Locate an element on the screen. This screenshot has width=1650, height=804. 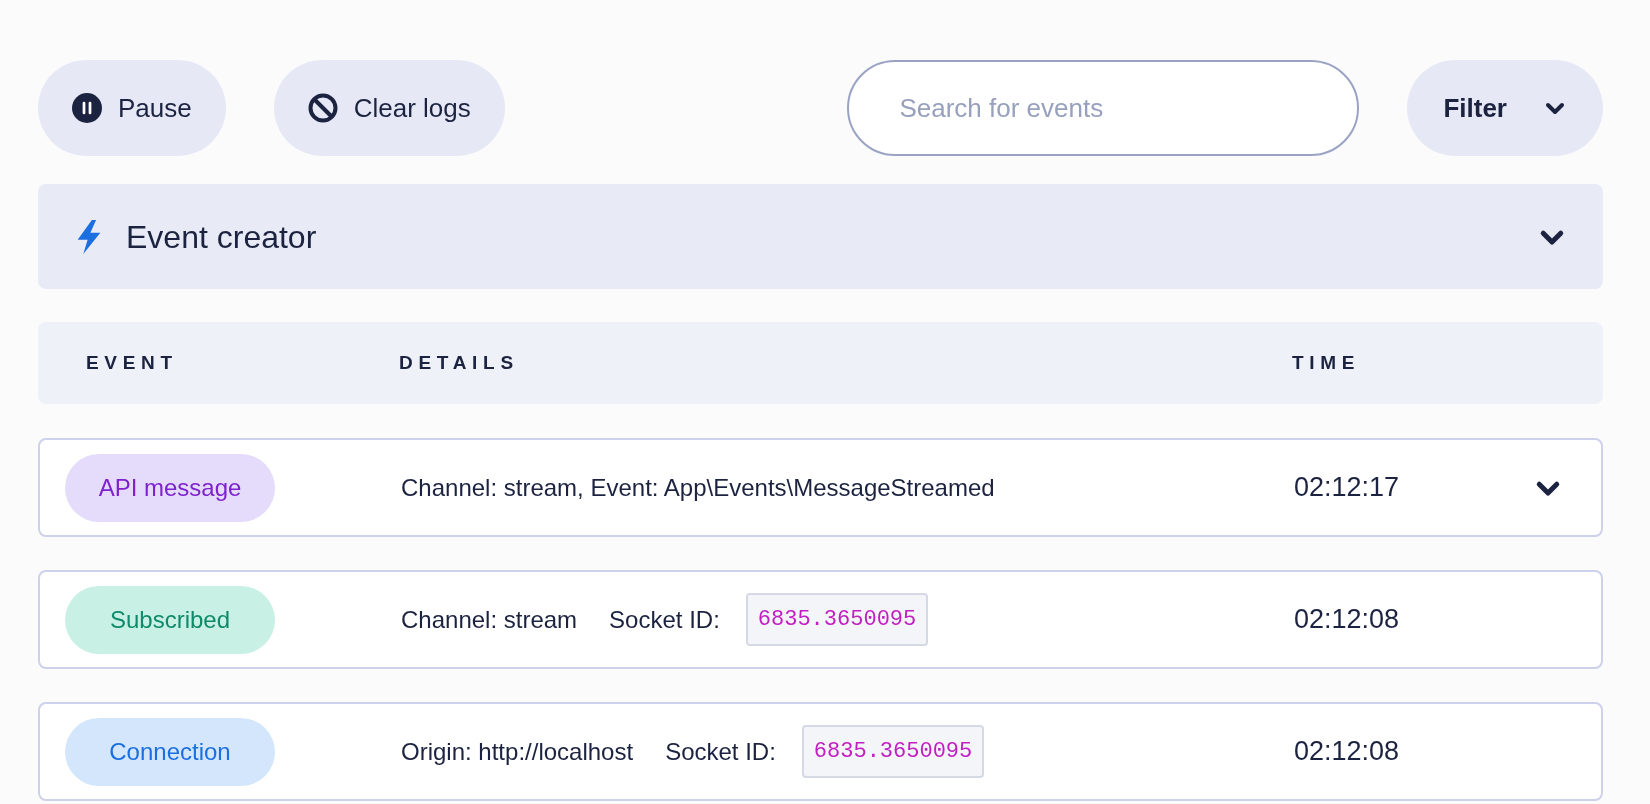
detail-text: Channel: stream is located at coordinates (489, 619).